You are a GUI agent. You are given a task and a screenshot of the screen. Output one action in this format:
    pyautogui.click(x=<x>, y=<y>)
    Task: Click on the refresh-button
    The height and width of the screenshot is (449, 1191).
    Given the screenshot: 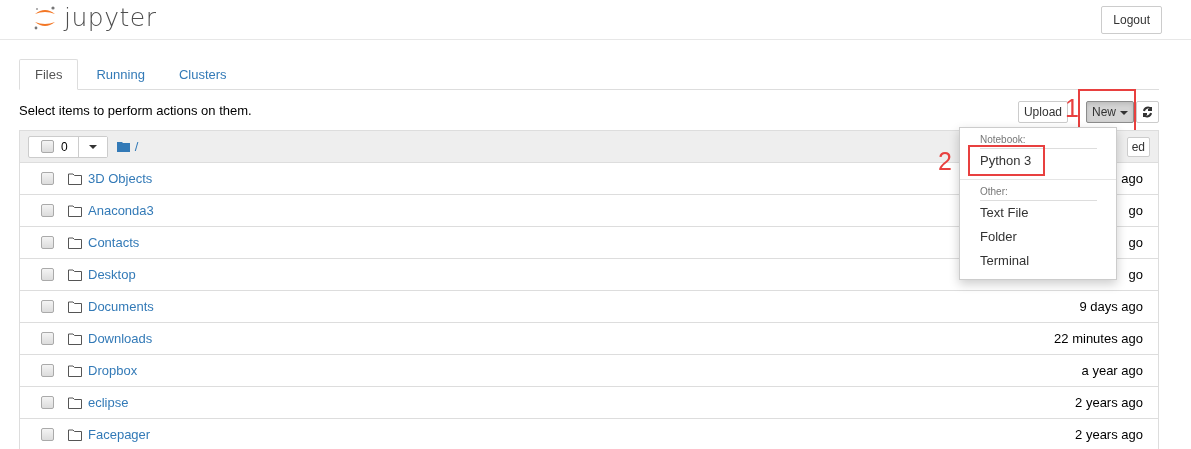 What is the action you would take?
    pyautogui.click(x=1147, y=112)
    